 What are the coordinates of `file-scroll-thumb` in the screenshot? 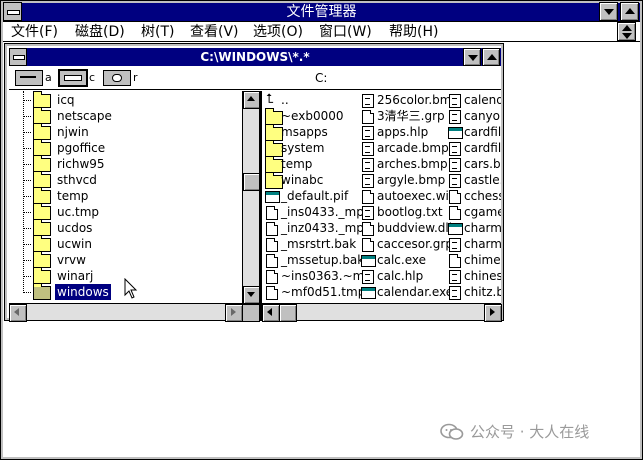 It's located at (288, 313).